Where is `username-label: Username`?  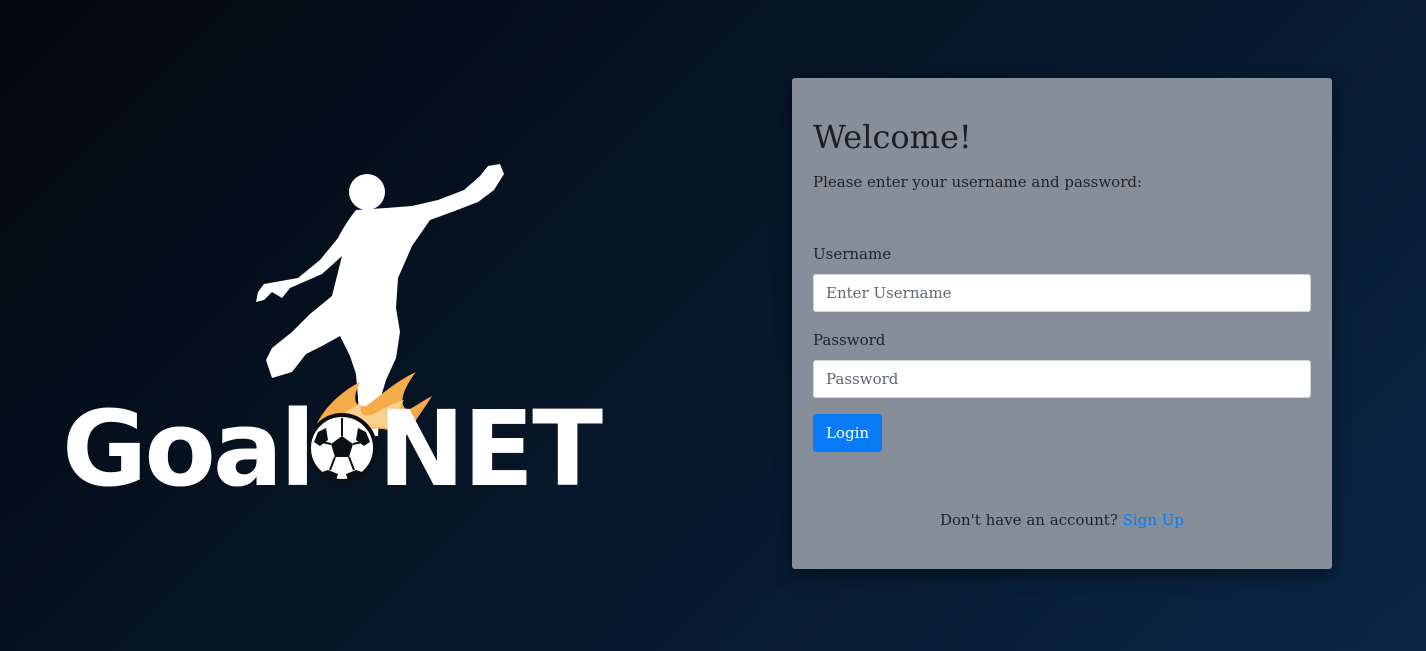
username-label: Username is located at coordinates (852, 254).